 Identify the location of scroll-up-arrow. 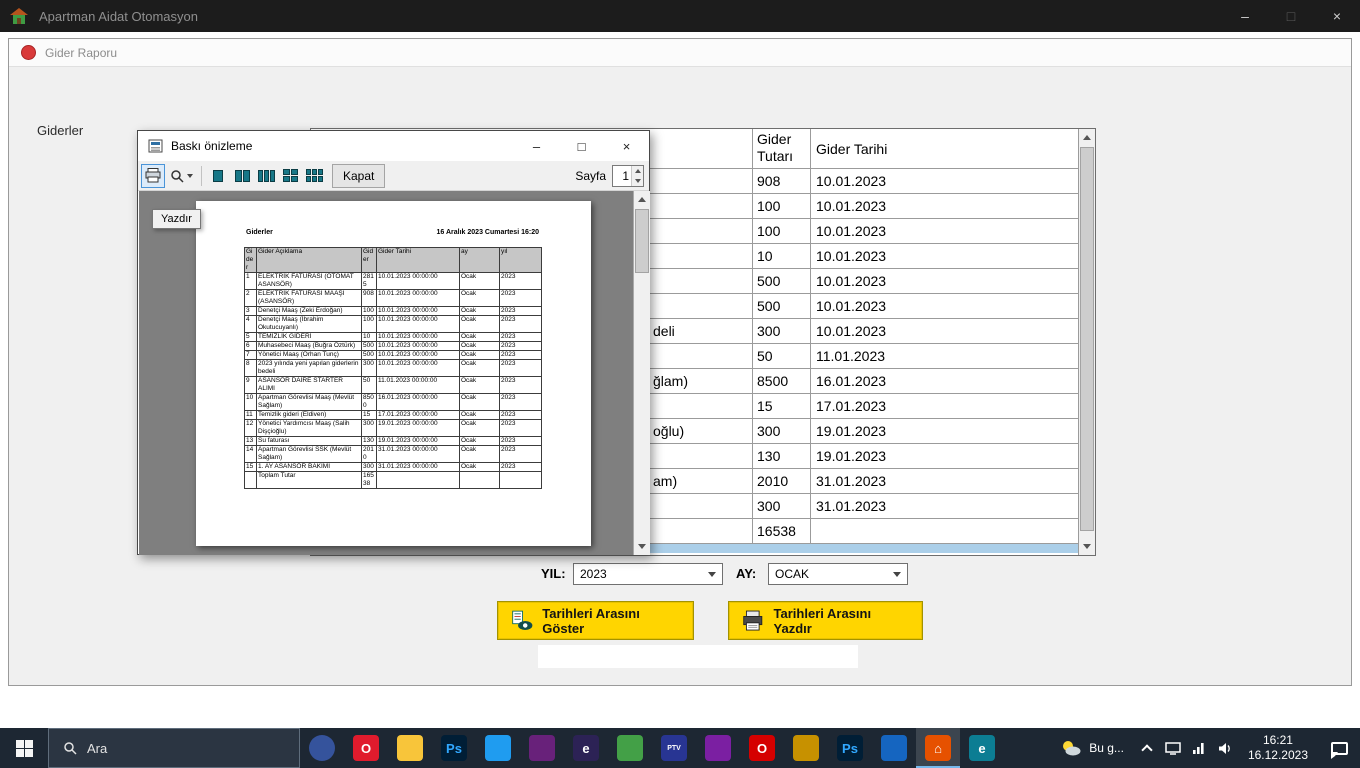
(1087, 137).